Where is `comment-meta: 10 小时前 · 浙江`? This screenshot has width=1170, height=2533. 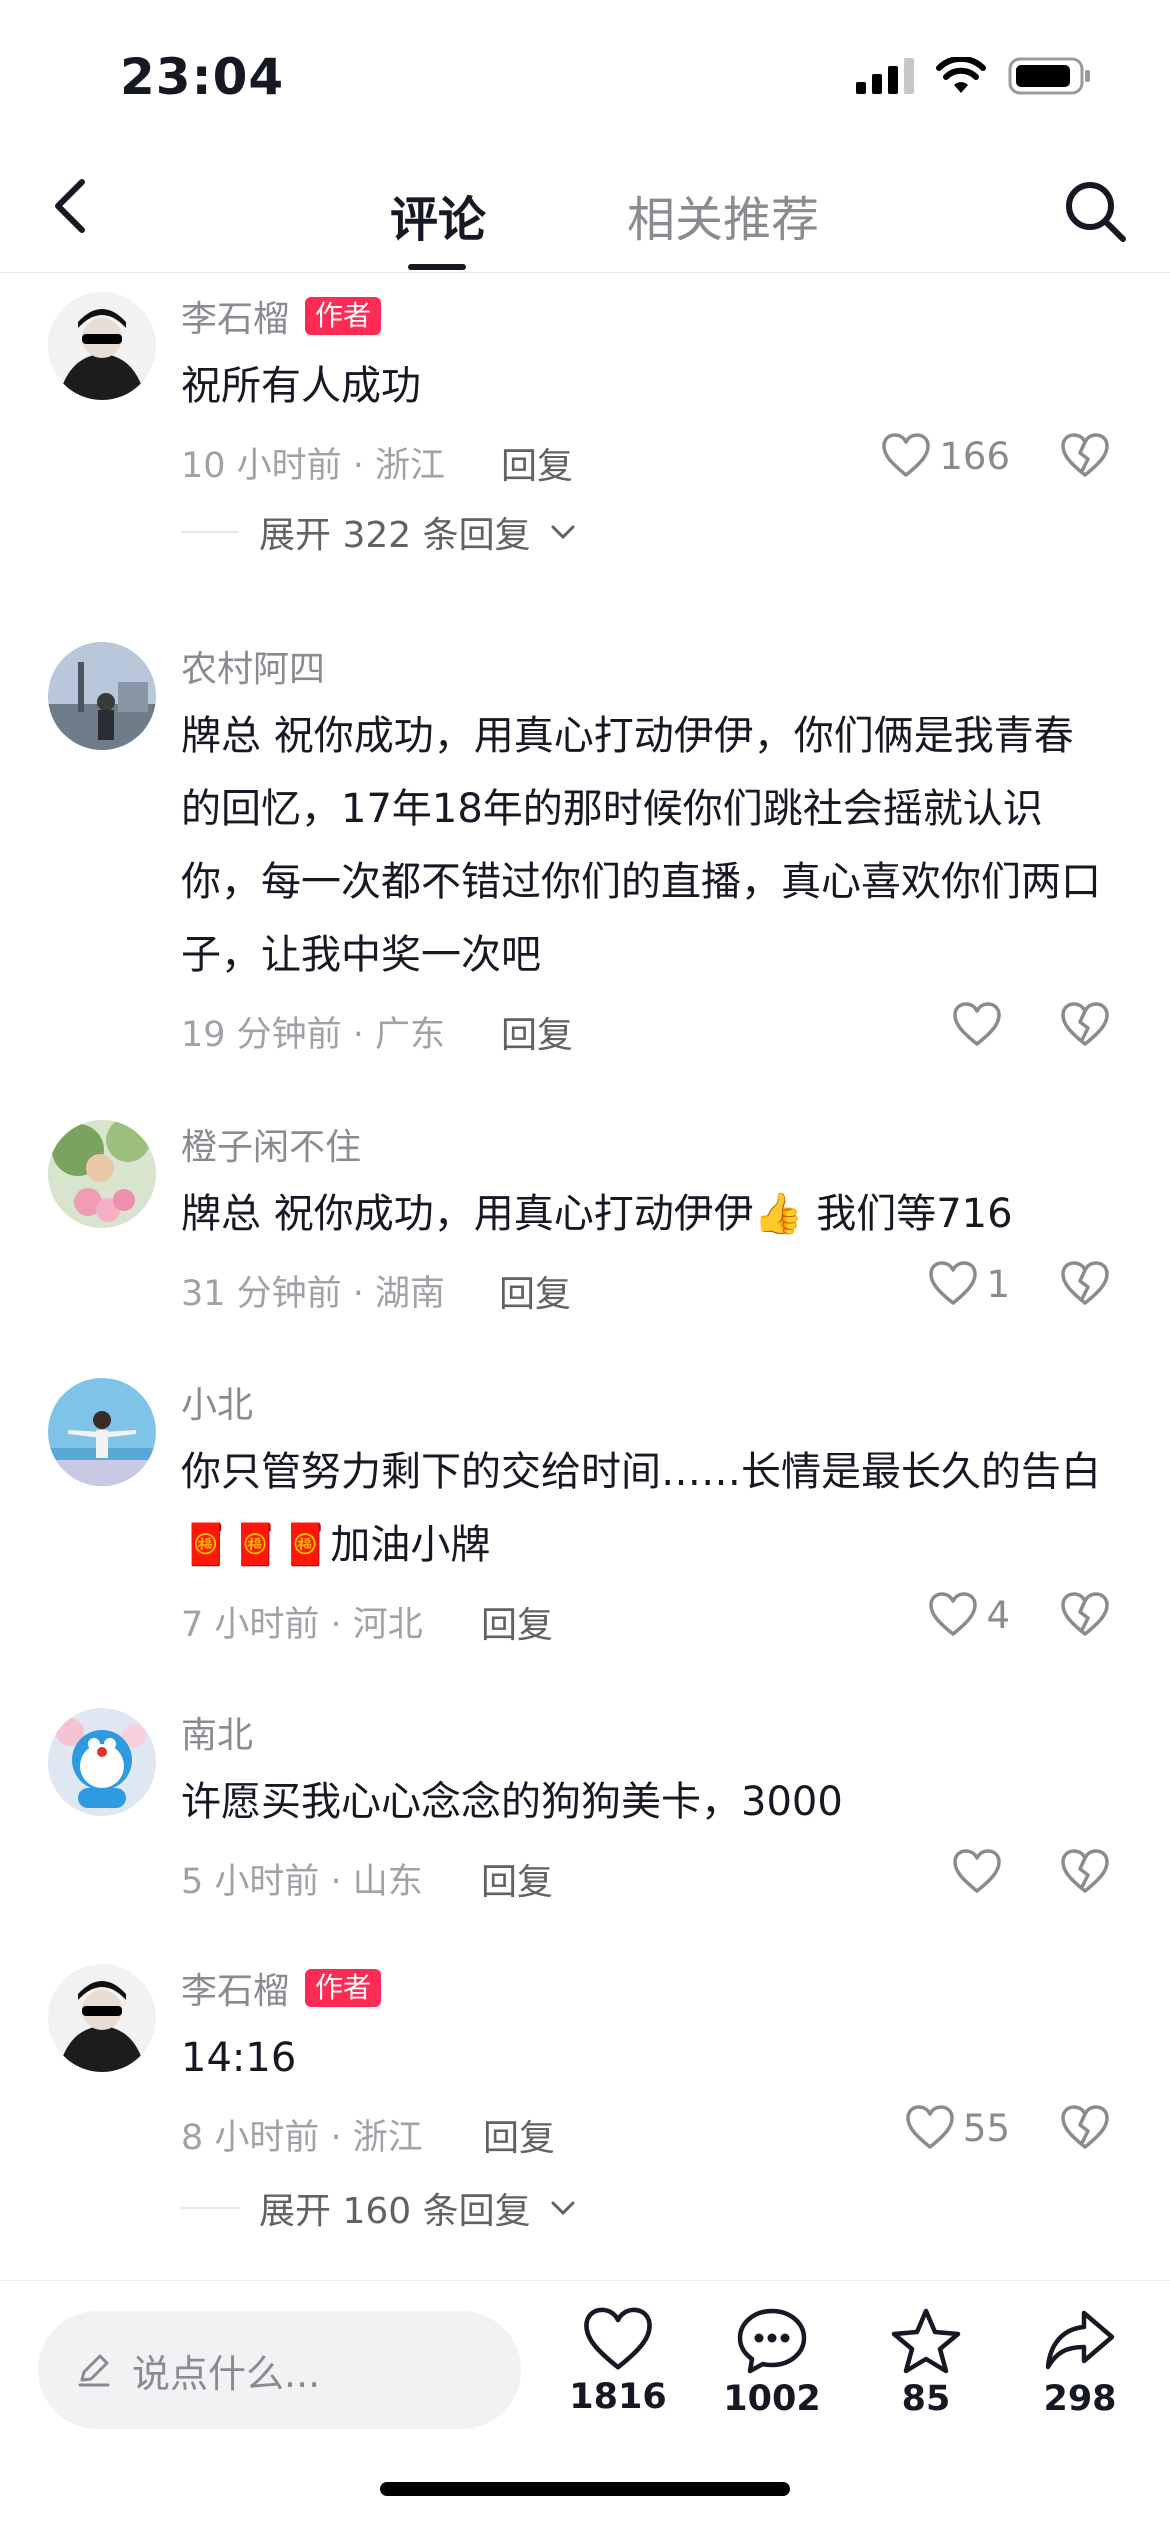 comment-meta: 10 小时前 · 浙江 is located at coordinates (313, 466).